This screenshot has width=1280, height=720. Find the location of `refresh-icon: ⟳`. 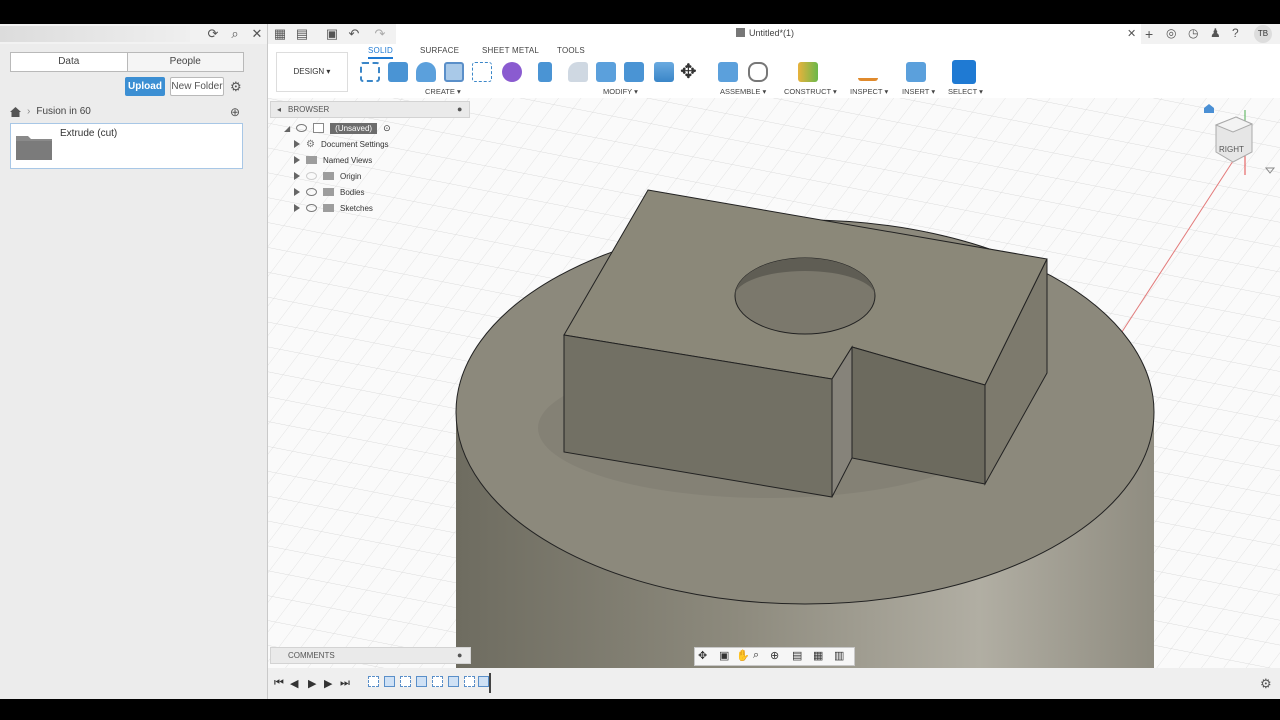

refresh-icon: ⟳ is located at coordinates (213, 34).